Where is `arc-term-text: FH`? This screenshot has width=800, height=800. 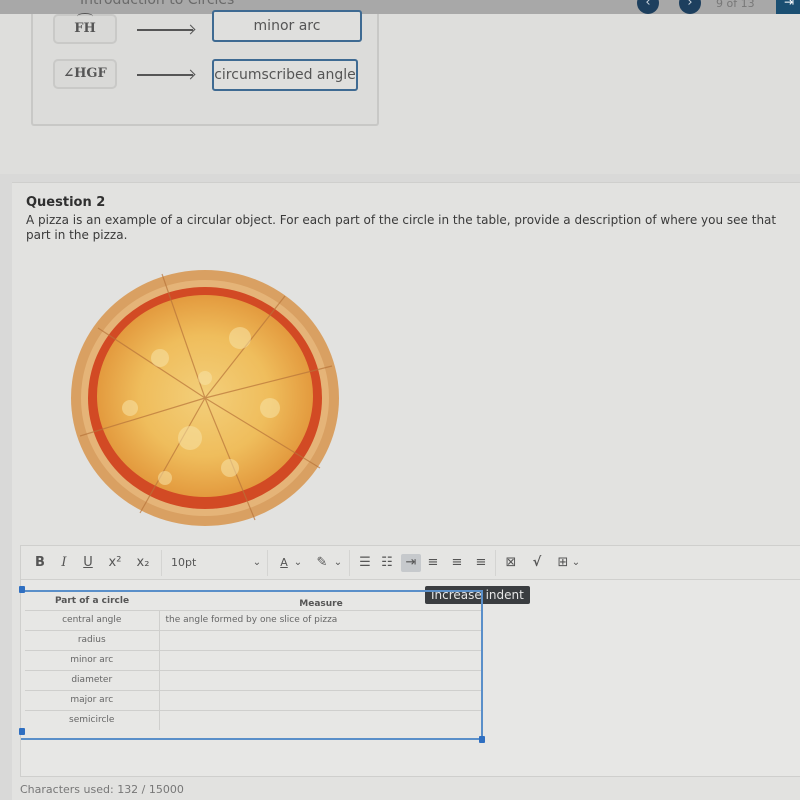
arc-term-text: FH is located at coordinates (85, 27).